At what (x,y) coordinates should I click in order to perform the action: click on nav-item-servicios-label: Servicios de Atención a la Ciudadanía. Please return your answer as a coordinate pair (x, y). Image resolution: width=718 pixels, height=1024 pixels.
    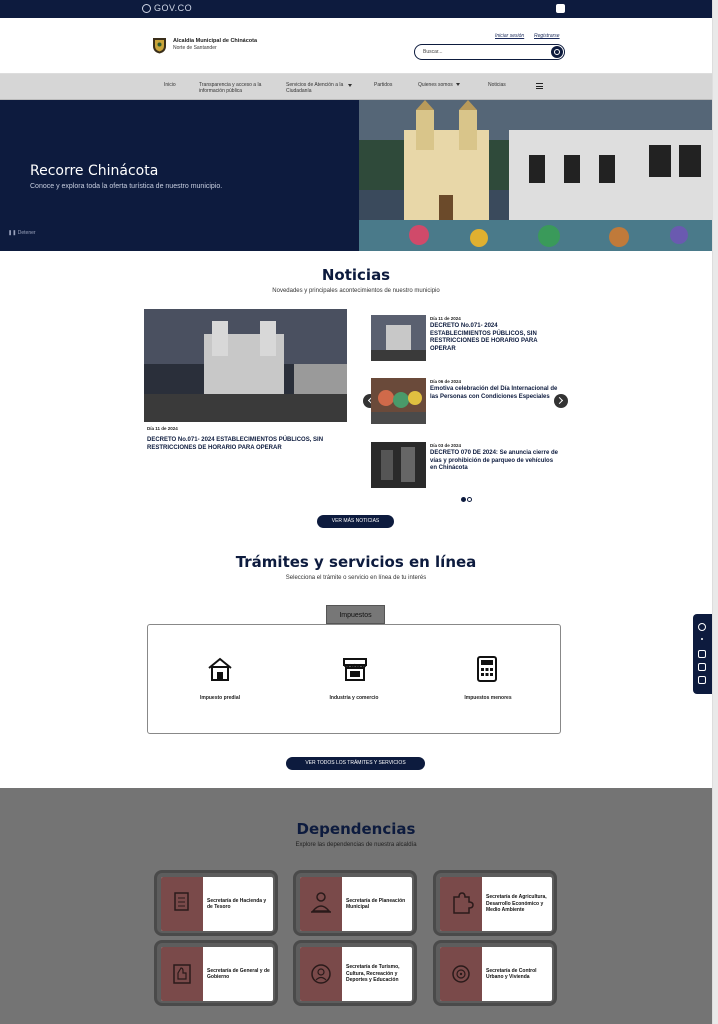
    Looking at the image, I should click on (315, 88).